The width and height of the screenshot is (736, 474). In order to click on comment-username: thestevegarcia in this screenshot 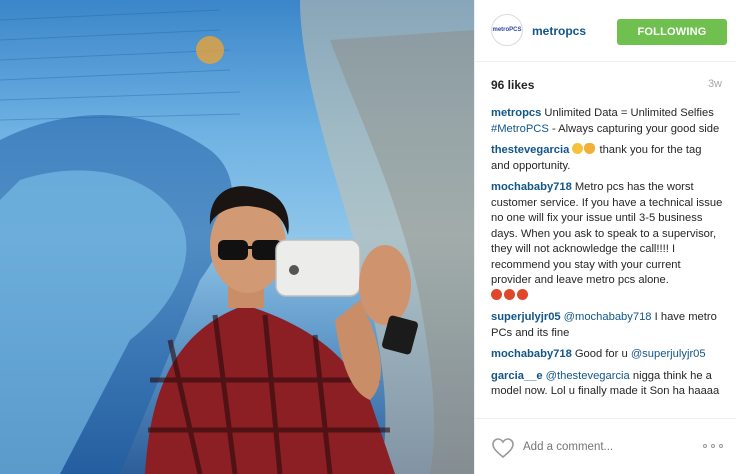, I will do `click(530, 150)`.